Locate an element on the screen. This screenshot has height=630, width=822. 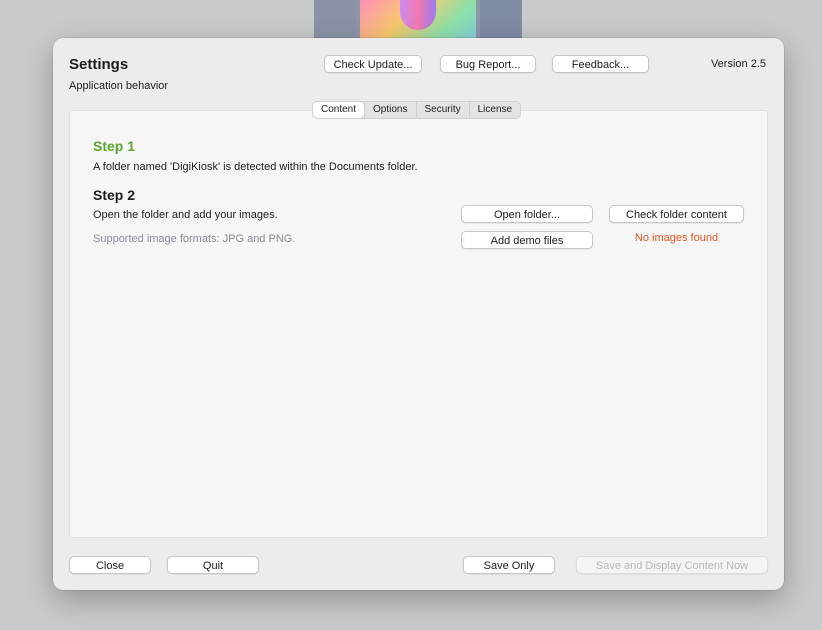
step2-text: Open the folder and add your images. is located at coordinates (185, 215).